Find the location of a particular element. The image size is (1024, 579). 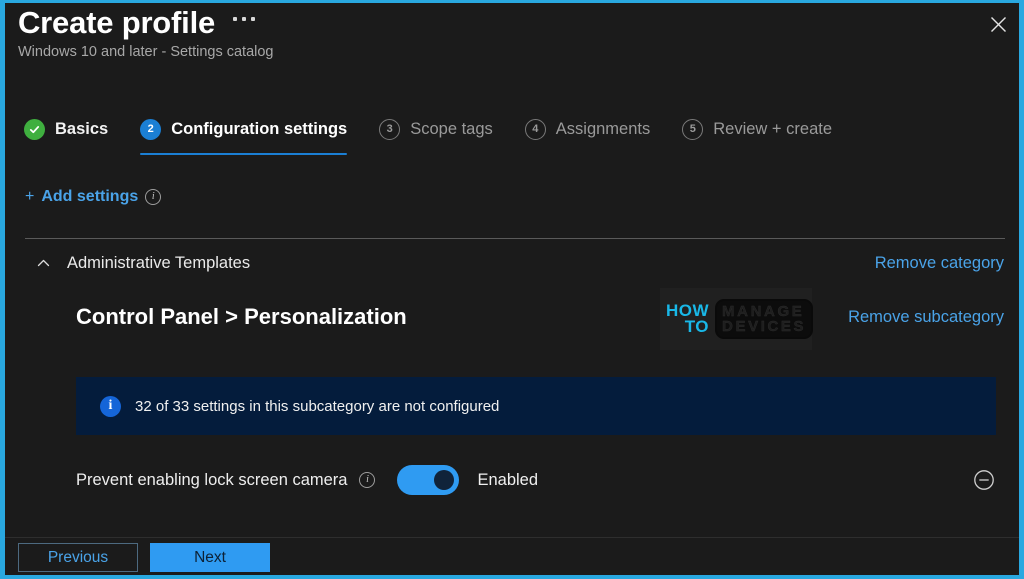

tab-scope-tags-number: 3 is located at coordinates (390, 129).